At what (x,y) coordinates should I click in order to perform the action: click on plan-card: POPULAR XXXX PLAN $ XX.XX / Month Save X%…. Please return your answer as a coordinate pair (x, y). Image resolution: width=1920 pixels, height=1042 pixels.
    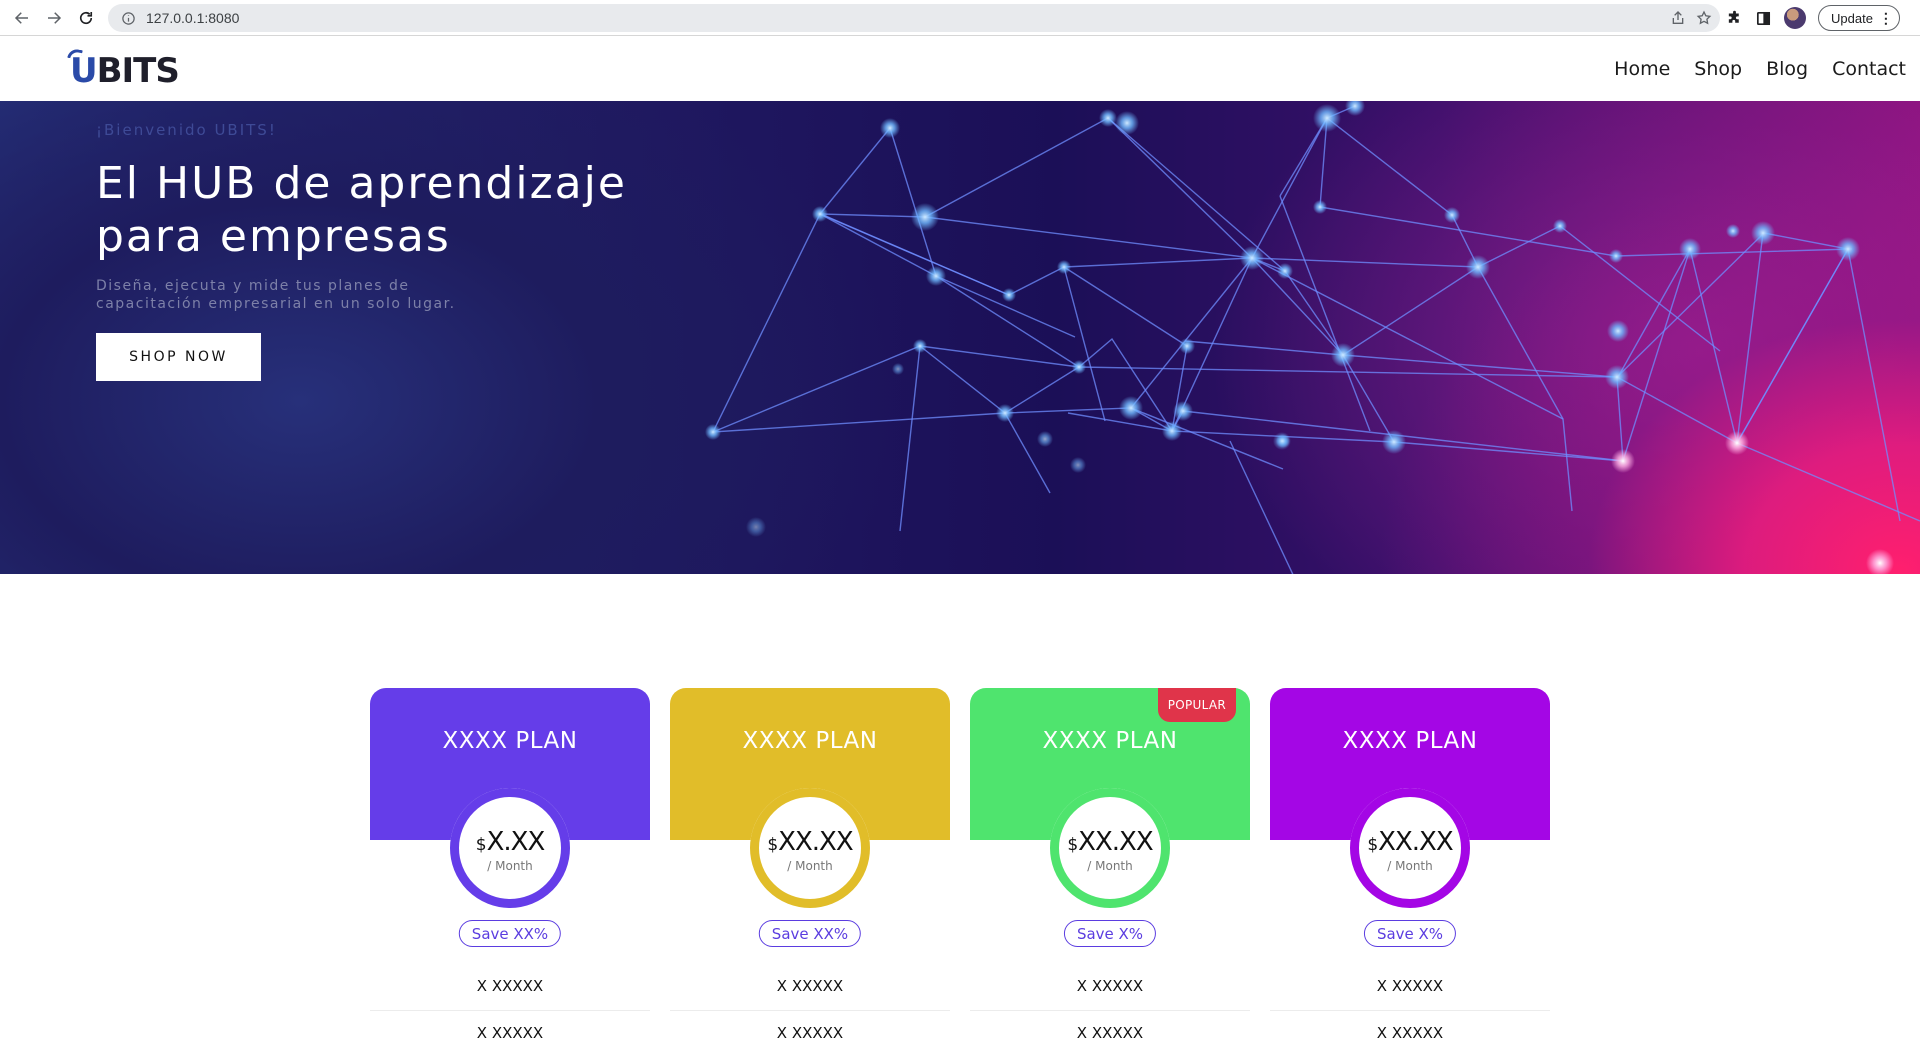
    Looking at the image, I should click on (1110, 865).